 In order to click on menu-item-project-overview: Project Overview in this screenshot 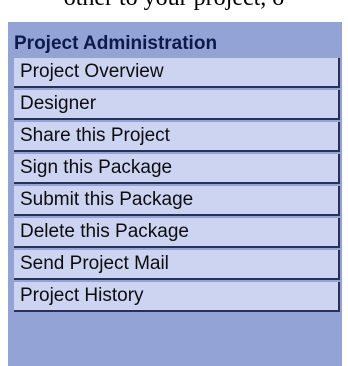, I will do `click(177, 73)`.